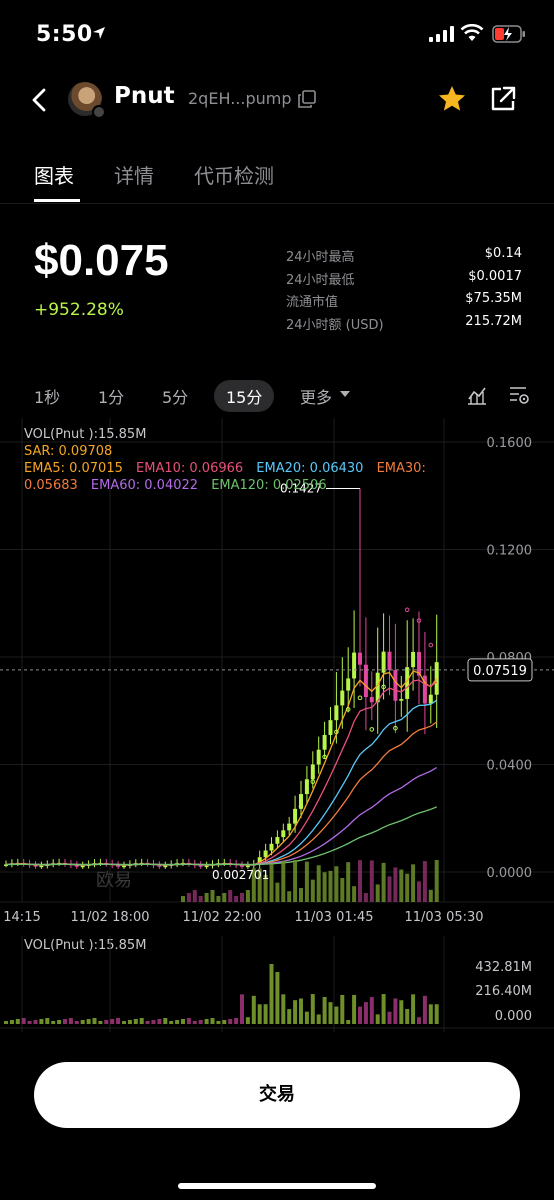  I want to click on stat-label: 流通市值, so click(312, 302).